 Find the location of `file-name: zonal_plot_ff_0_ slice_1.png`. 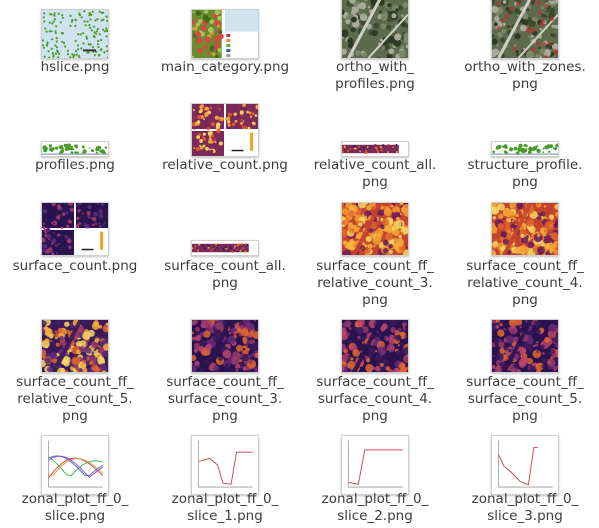

file-name: zonal_plot_ff_0_ slice_1.png is located at coordinates (225, 507).